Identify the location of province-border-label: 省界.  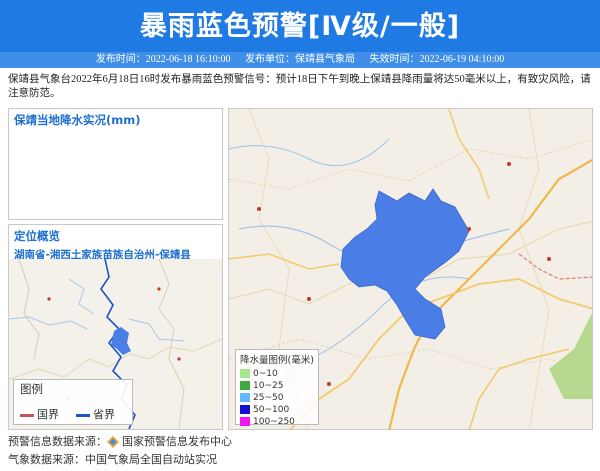
(104, 414).